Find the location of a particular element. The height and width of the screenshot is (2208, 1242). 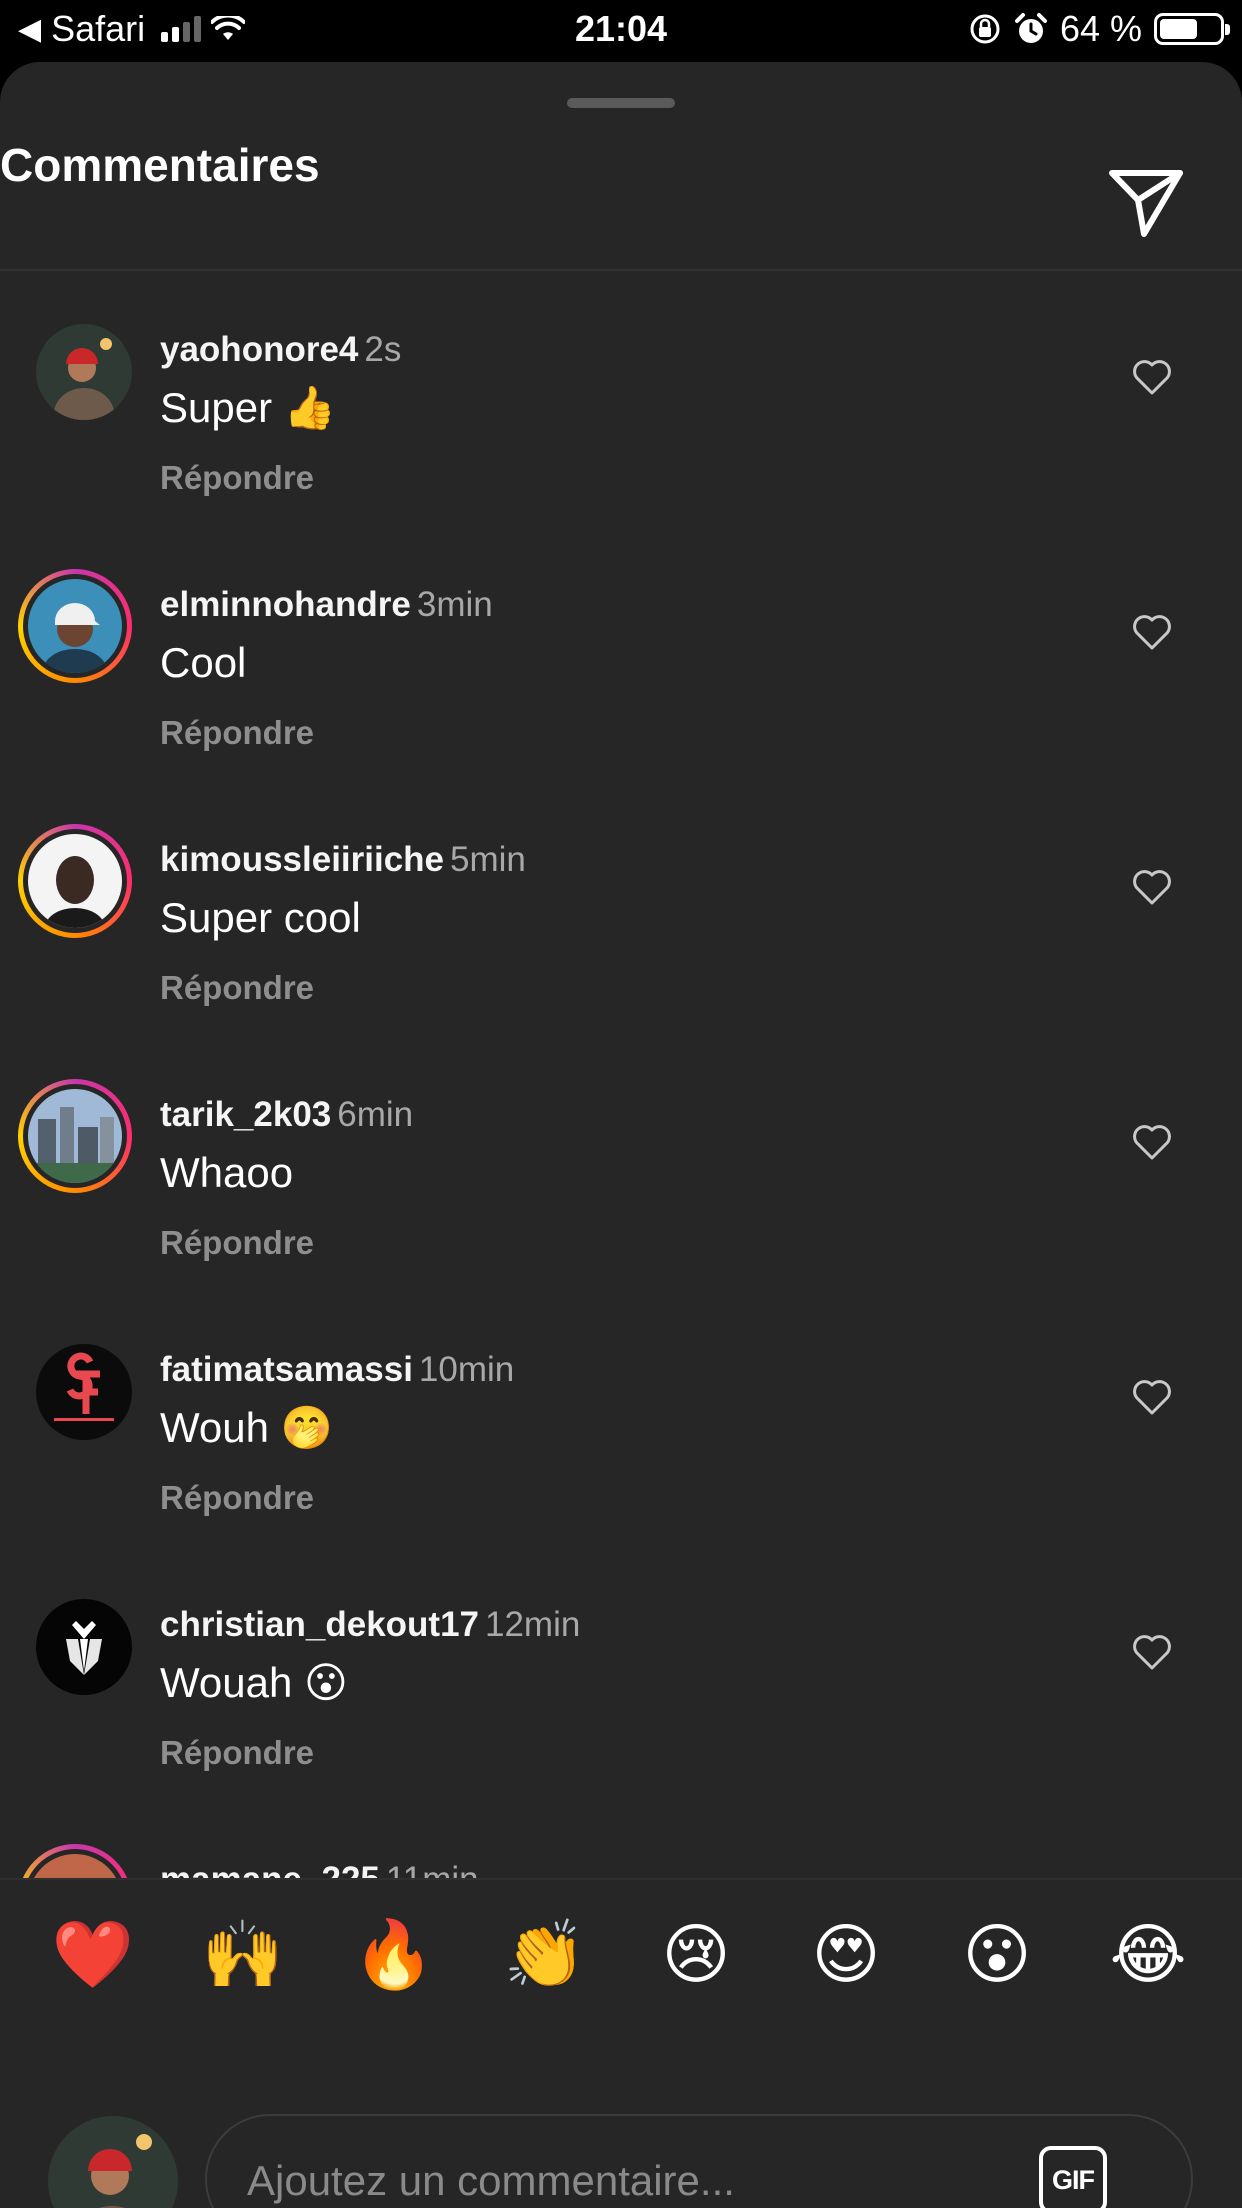

comment-text: Wouah 😮 is located at coordinates (254, 1682).